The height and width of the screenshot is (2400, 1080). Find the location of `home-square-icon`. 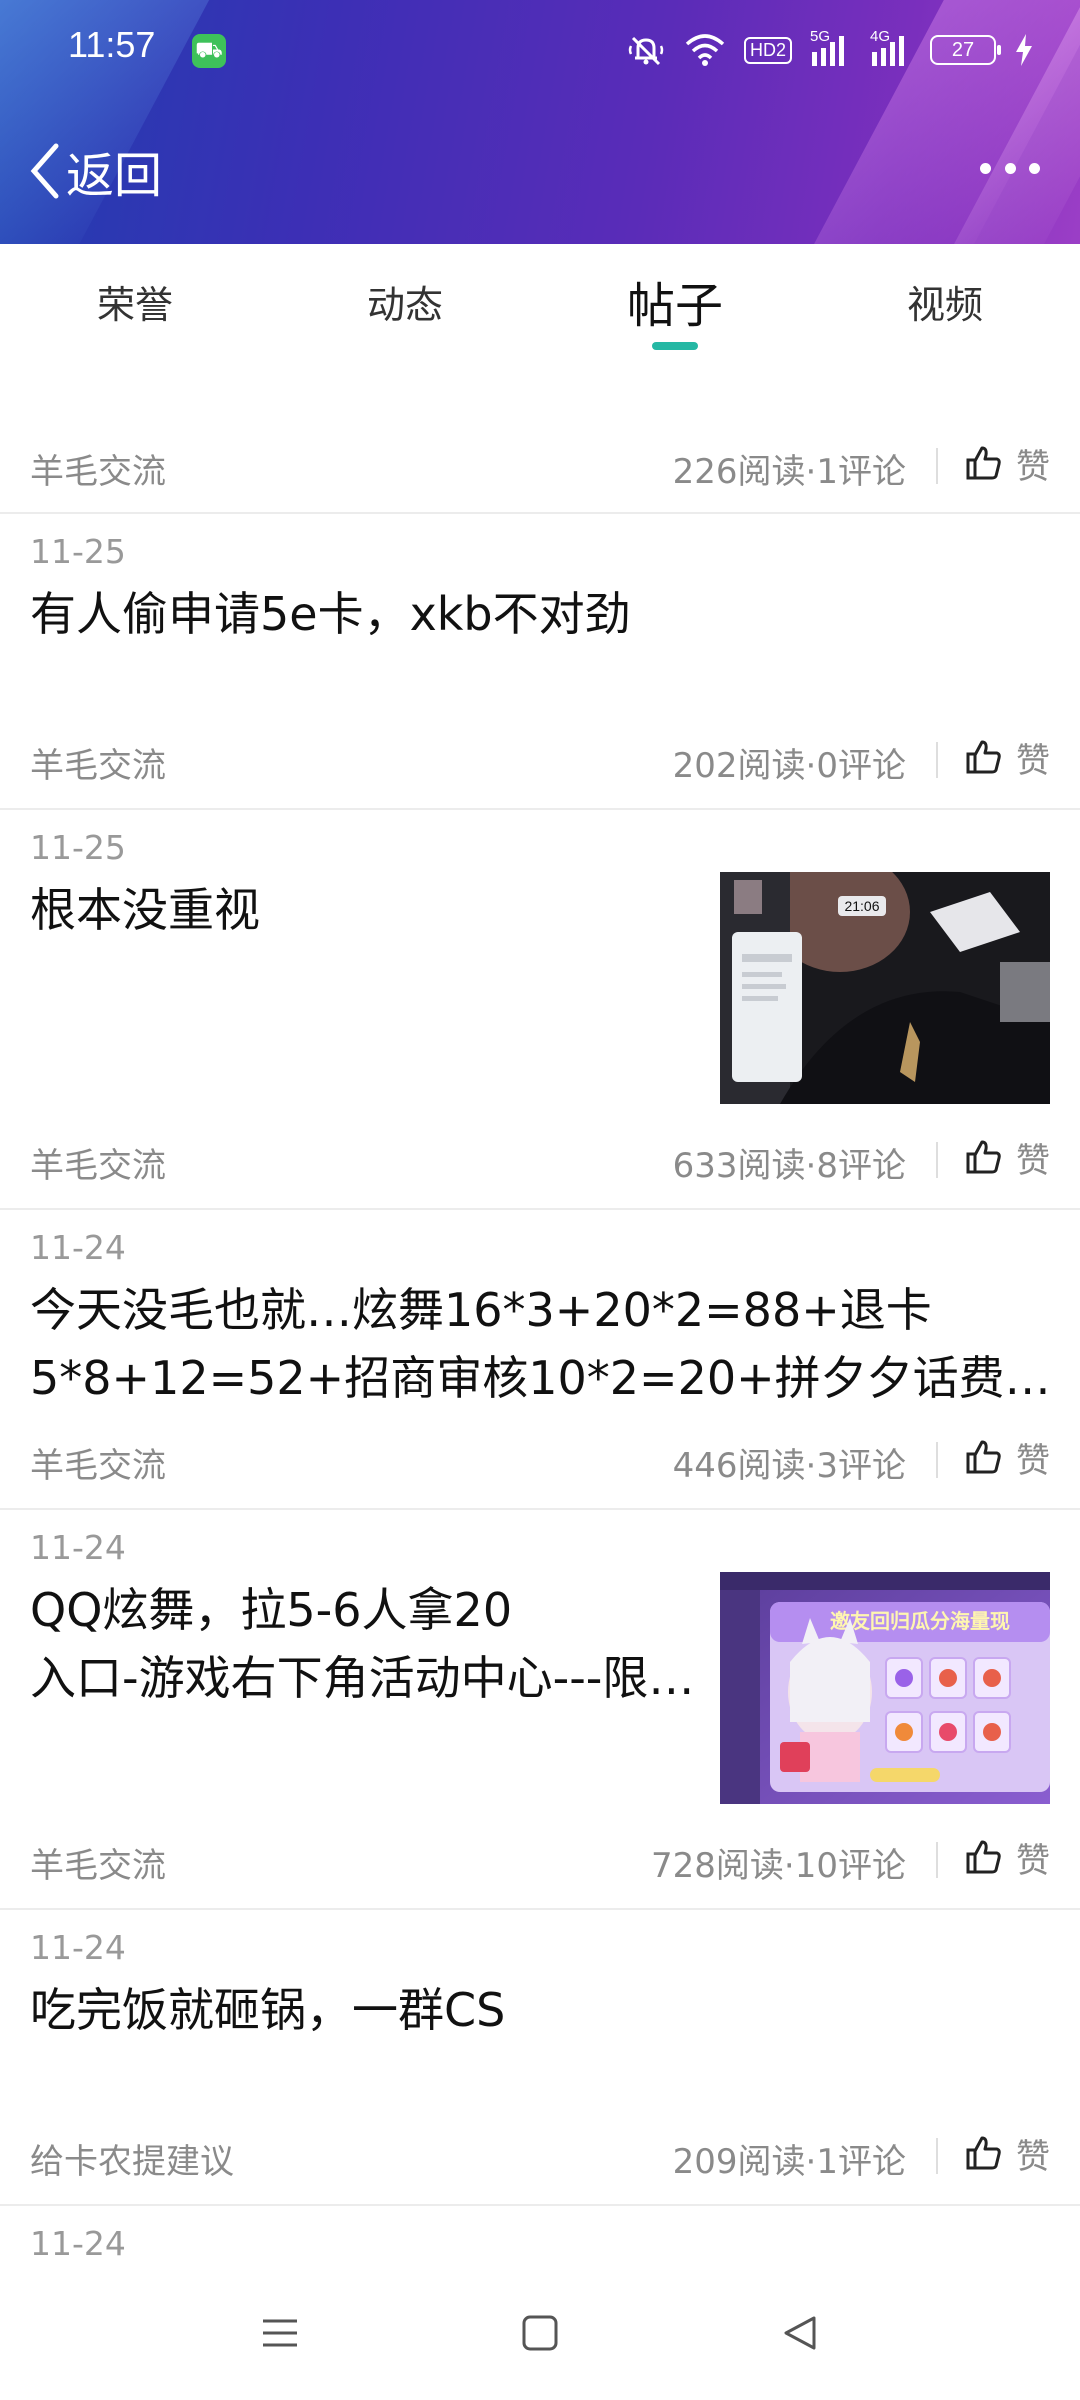

home-square-icon is located at coordinates (540, 2333).